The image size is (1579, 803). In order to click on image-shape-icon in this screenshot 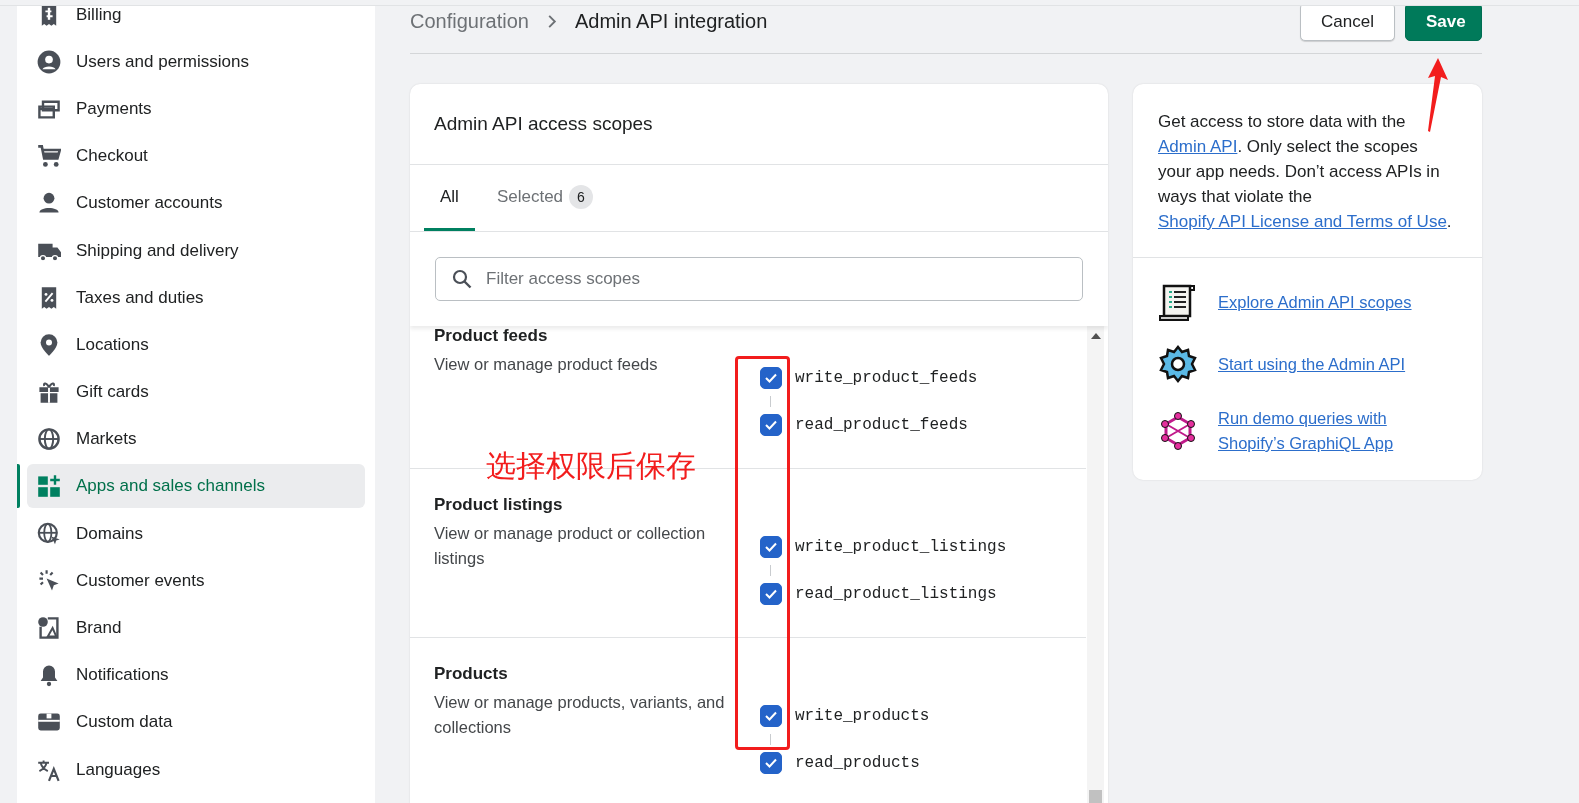, I will do `click(49, 628)`.